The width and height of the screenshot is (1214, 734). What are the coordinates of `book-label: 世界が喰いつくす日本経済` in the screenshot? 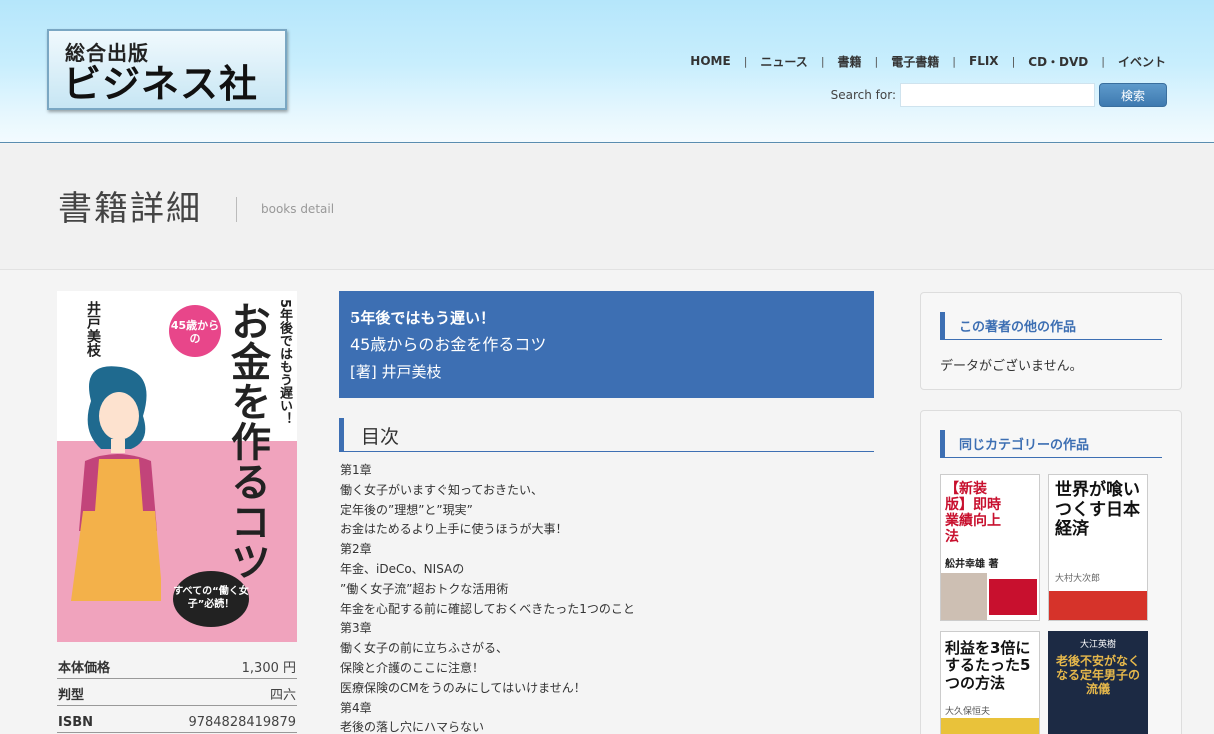 It's located at (1097, 510).